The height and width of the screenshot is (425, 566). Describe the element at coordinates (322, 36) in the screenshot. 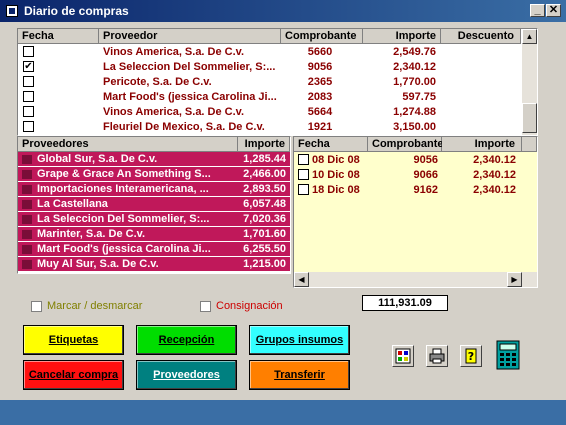

I see `col-comprobante-header: Comprobante` at that location.